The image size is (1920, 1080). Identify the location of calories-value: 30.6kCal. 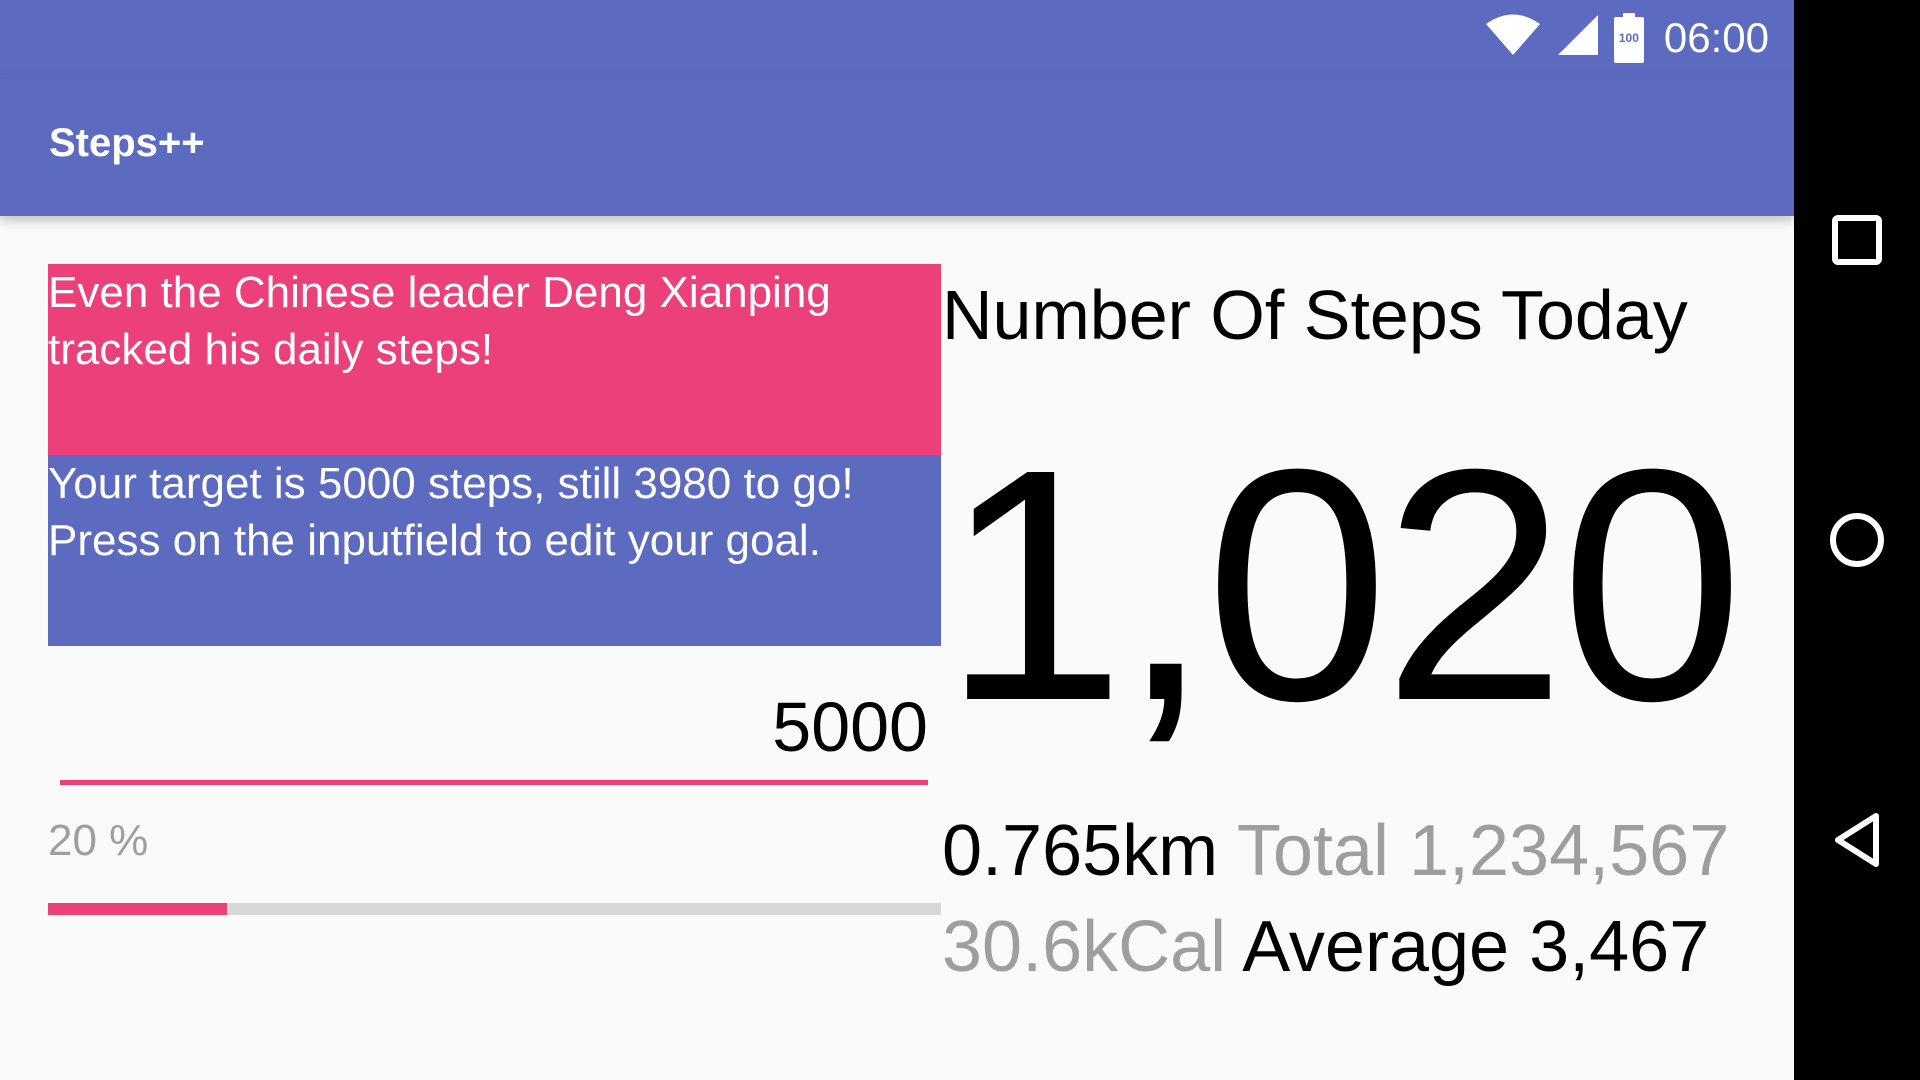
(1084, 947).